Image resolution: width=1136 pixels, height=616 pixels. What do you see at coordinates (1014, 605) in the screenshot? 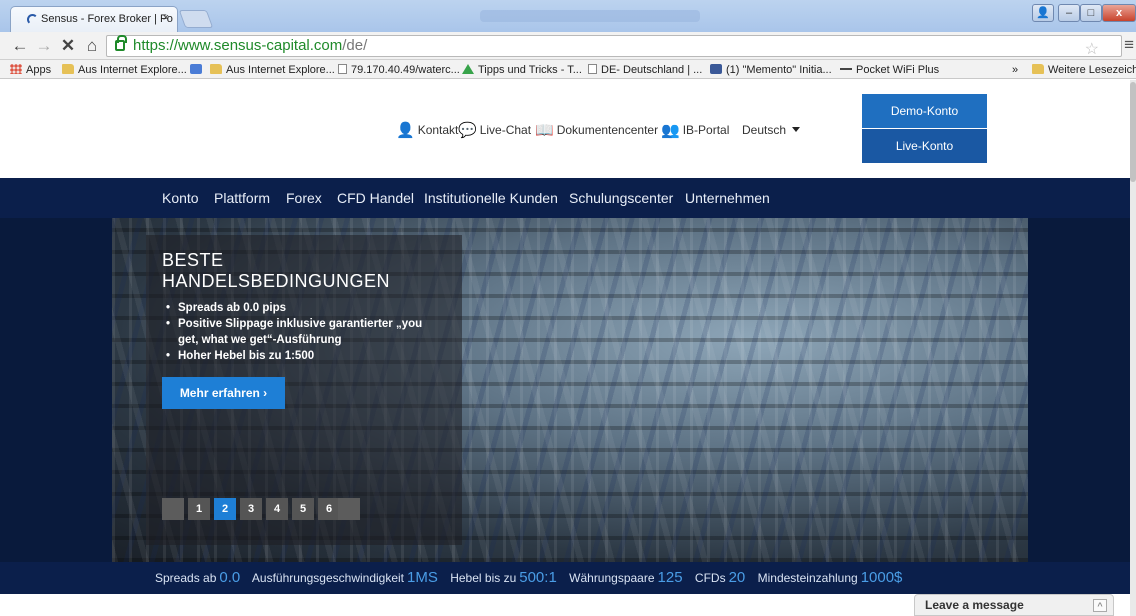
I see `leave-message-widget: Leave a message ^` at bounding box center [1014, 605].